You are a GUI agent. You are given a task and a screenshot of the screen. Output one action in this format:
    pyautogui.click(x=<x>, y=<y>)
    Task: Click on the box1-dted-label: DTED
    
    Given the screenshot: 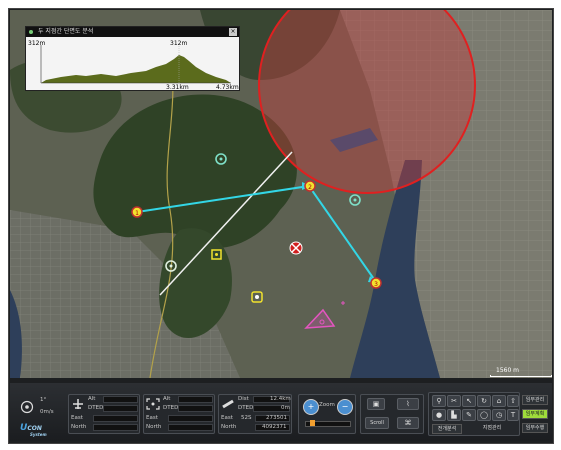 What is the action you would take?
    pyautogui.click(x=96, y=408)
    